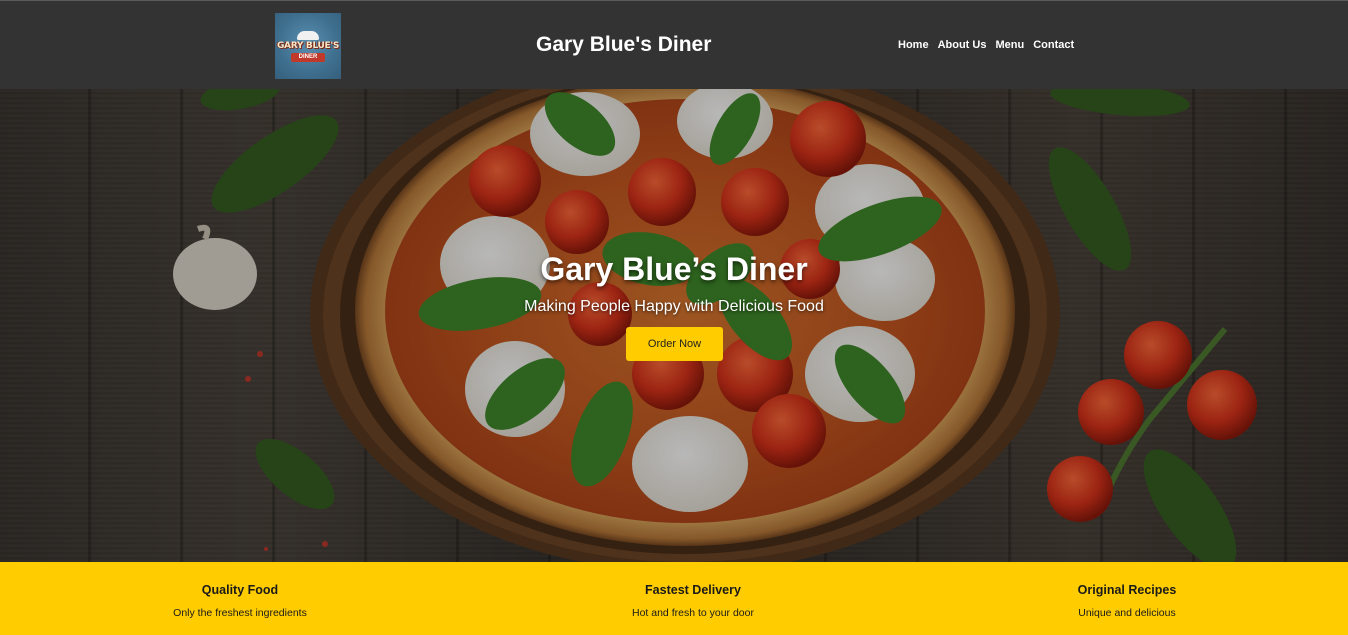  What do you see at coordinates (913, 45) in the screenshot?
I see `nav-home: Home` at bounding box center [913, 45].